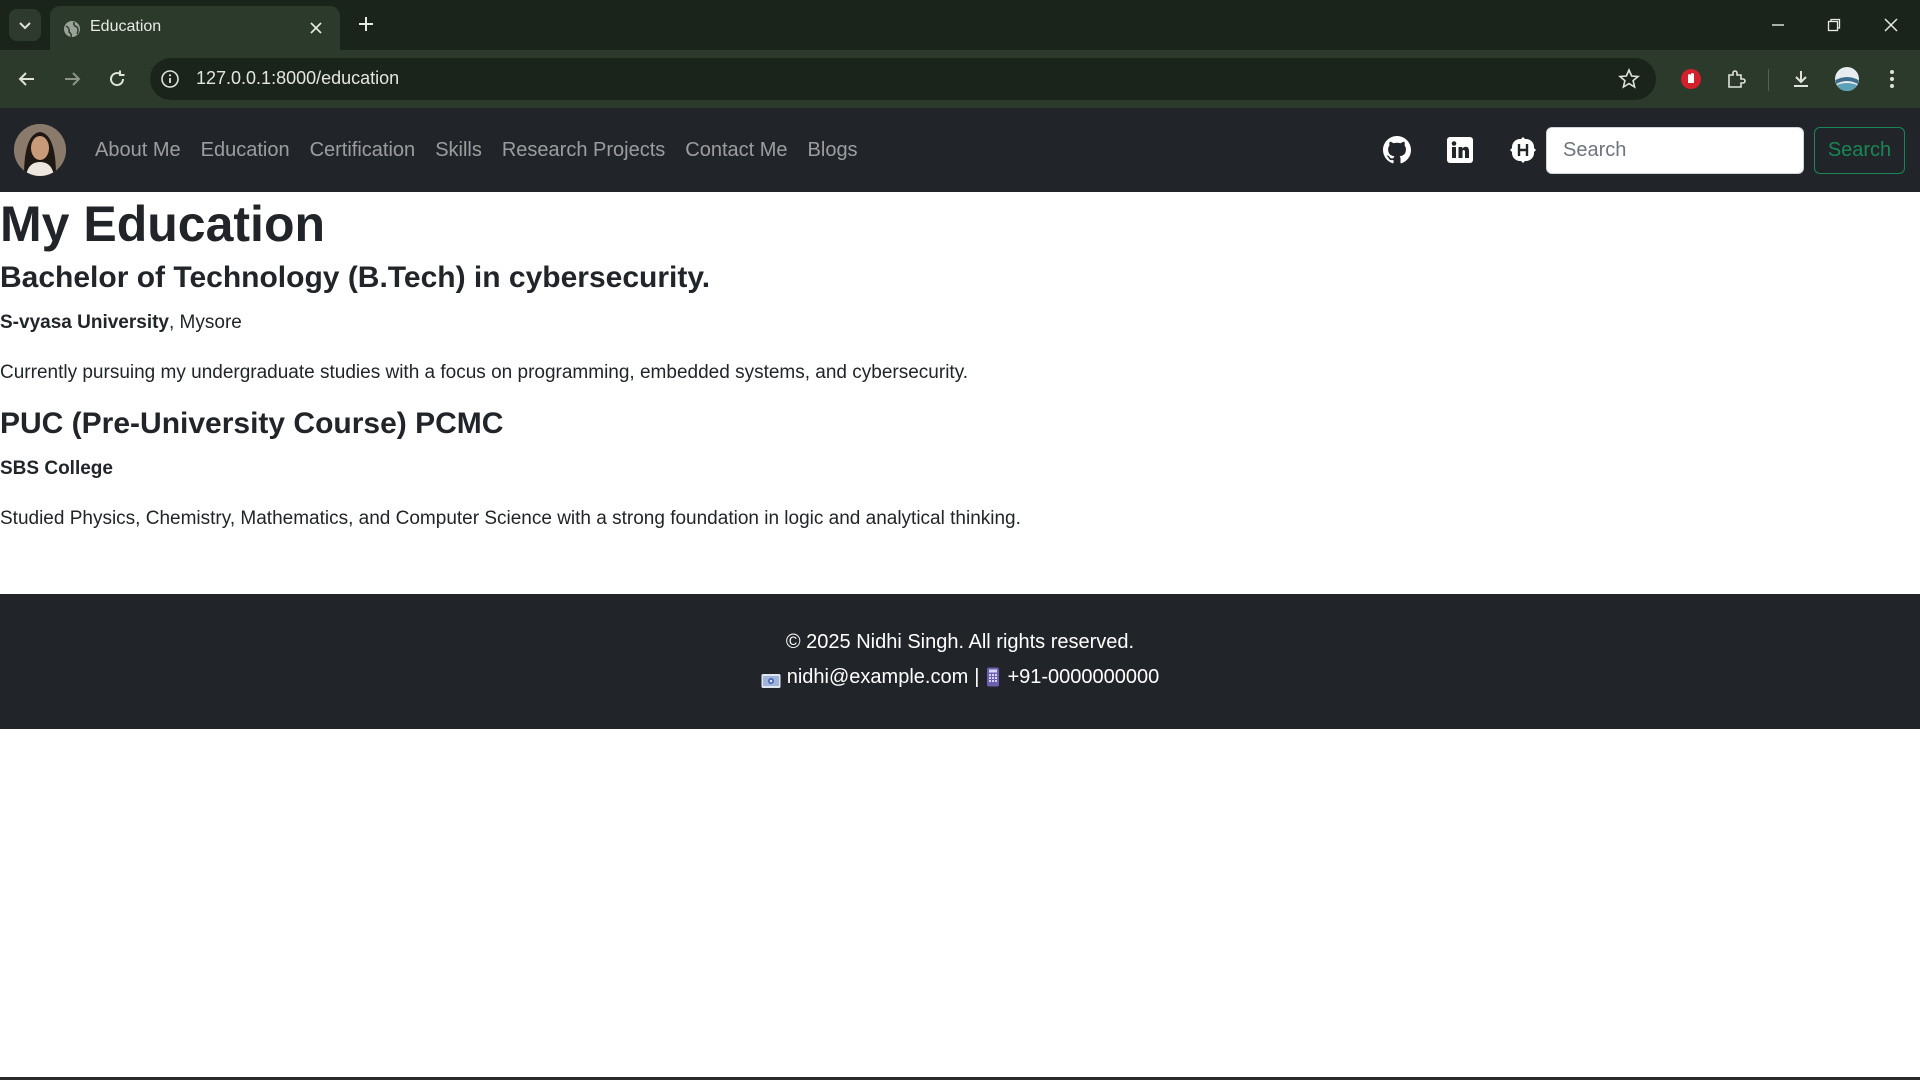 Image resolution: width=1920 pixels, height=1080 pixels. Describe the element at coordinates (252, 423) in the screenshot. I see `education-degree-2: PUC (Pre-University Course) PCMC` at that location.